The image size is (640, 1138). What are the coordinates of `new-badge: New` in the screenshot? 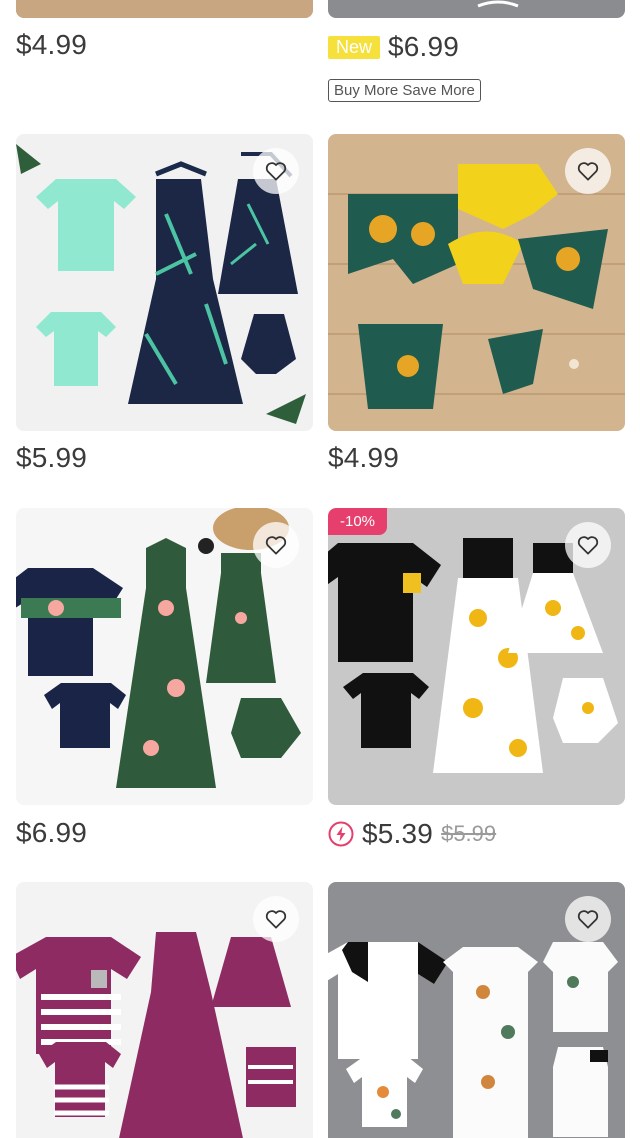 It's located at (354, 47).